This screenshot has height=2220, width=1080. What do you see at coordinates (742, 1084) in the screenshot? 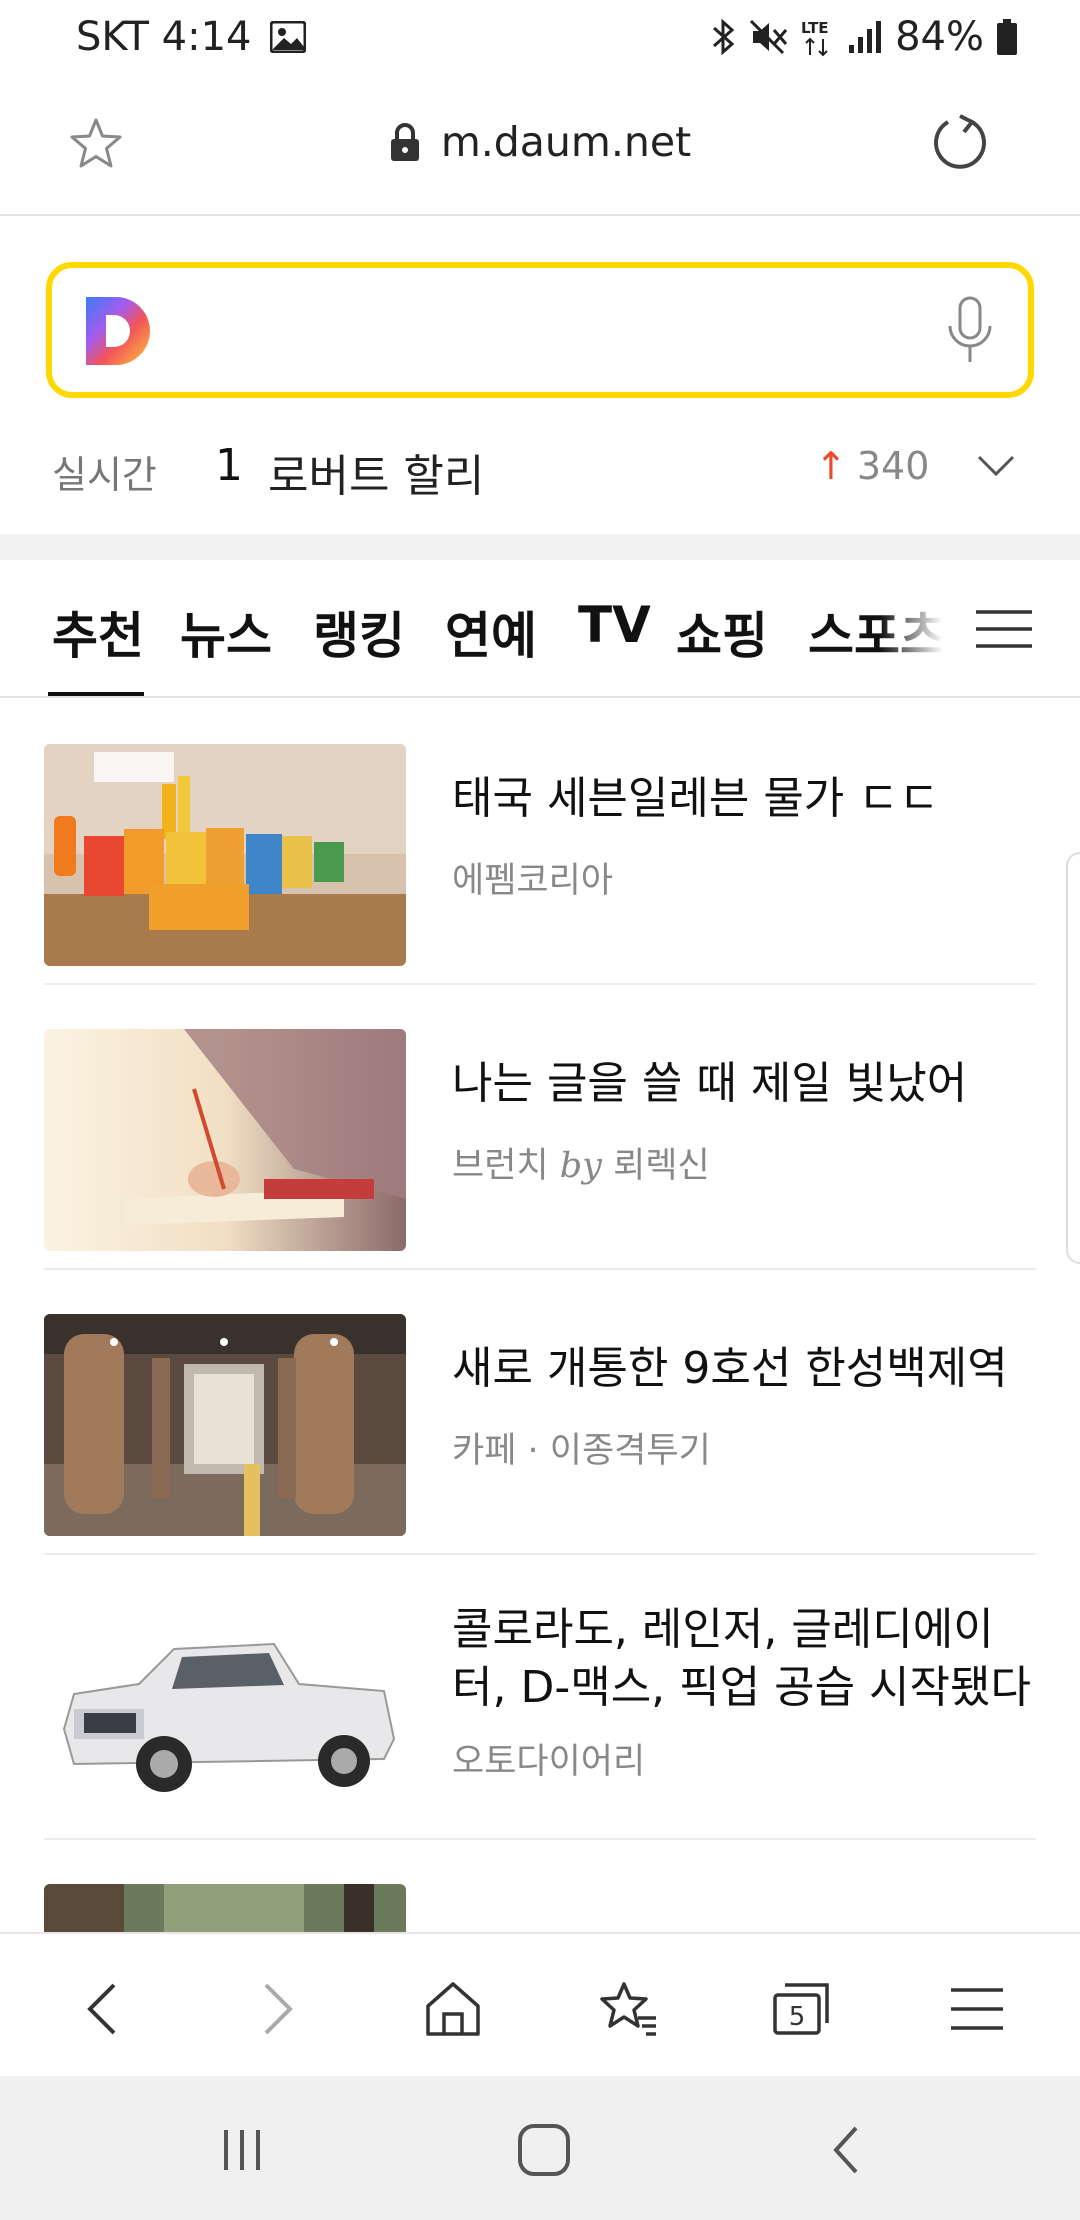
I see `feed-item-title: 나는 글을 쓸 때 제일 빛났어` at bounding box center [742, 1084].